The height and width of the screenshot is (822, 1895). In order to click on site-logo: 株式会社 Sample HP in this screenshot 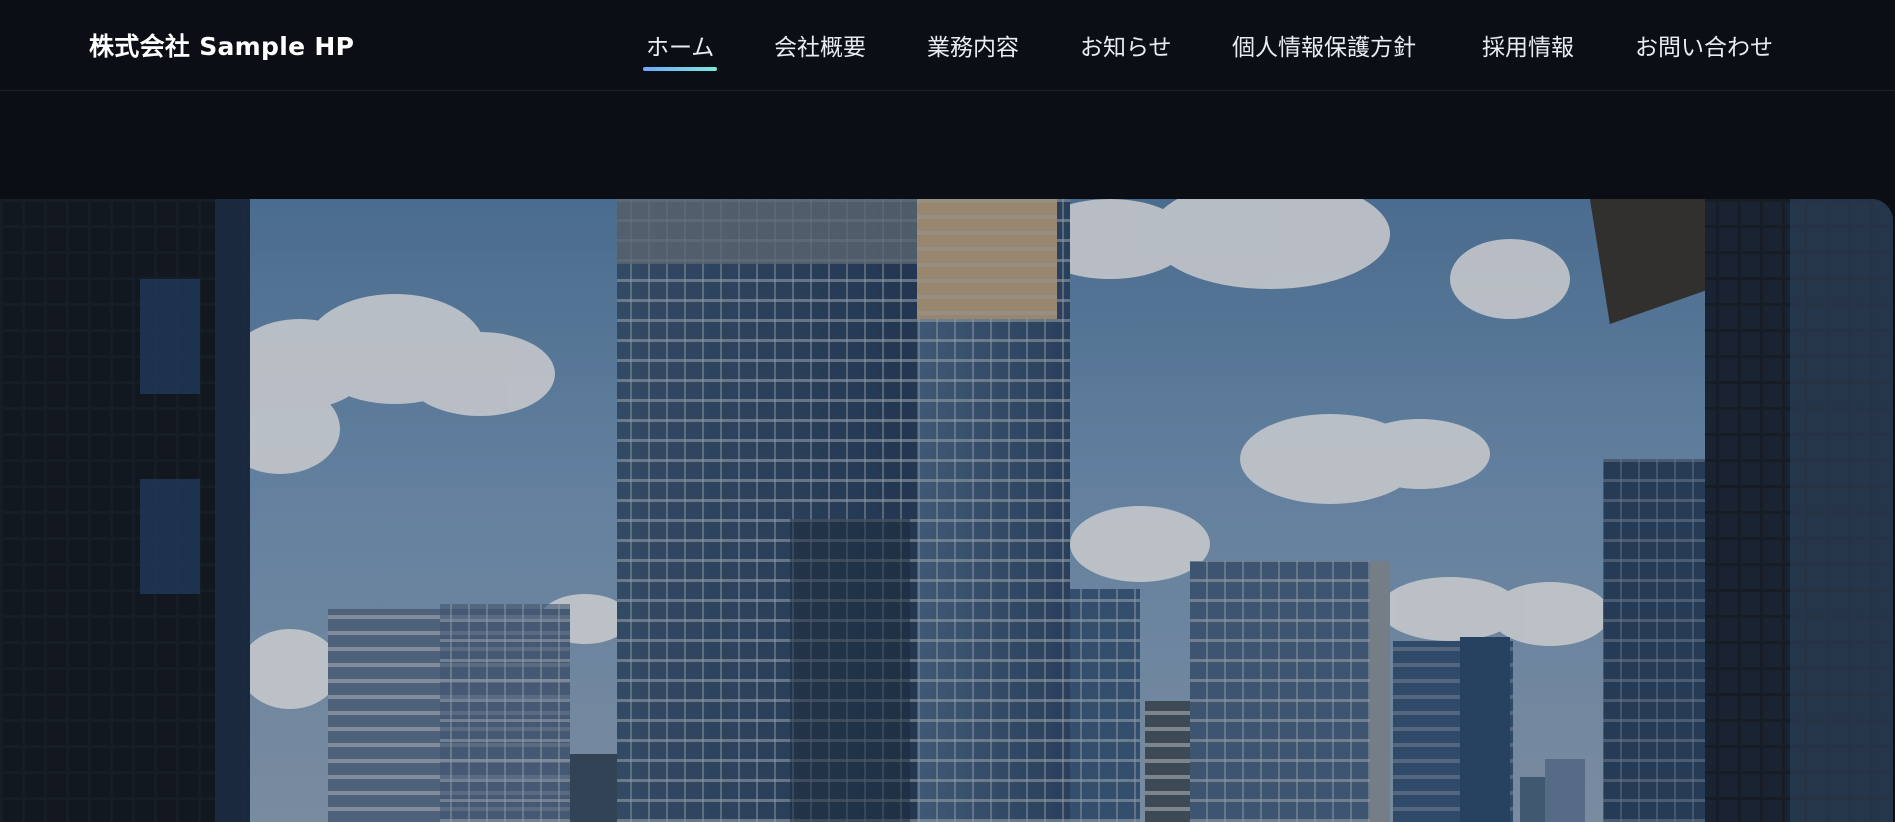, I will do `click(221, 45)`.